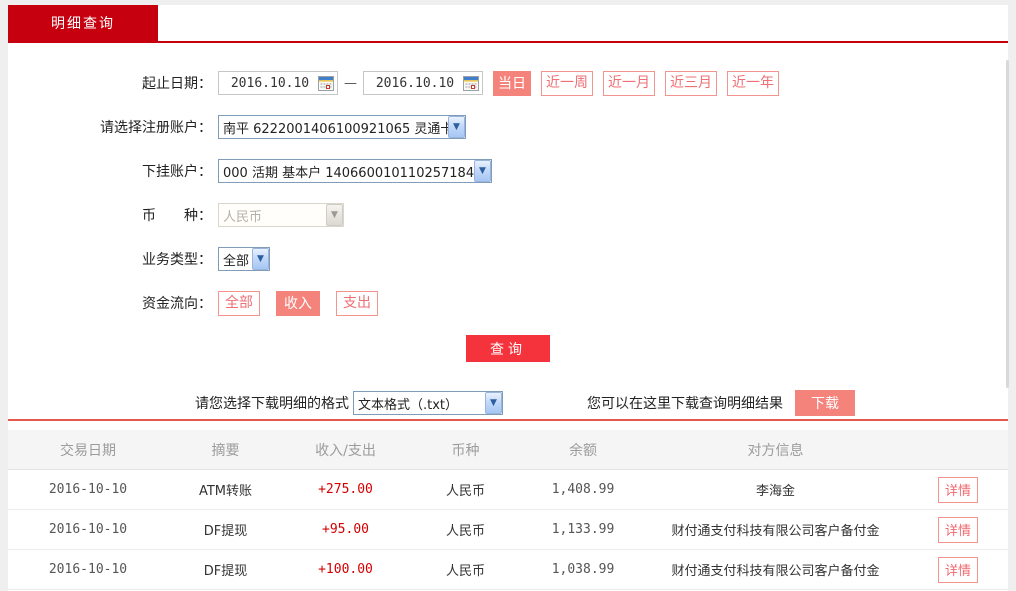 This screenshot has width=1016, height=591. Describe the element at coordinates (348, 173) in the screenshot. I see `sub-account-value: 000 活期 基本户 1406600101102571848` at that location.